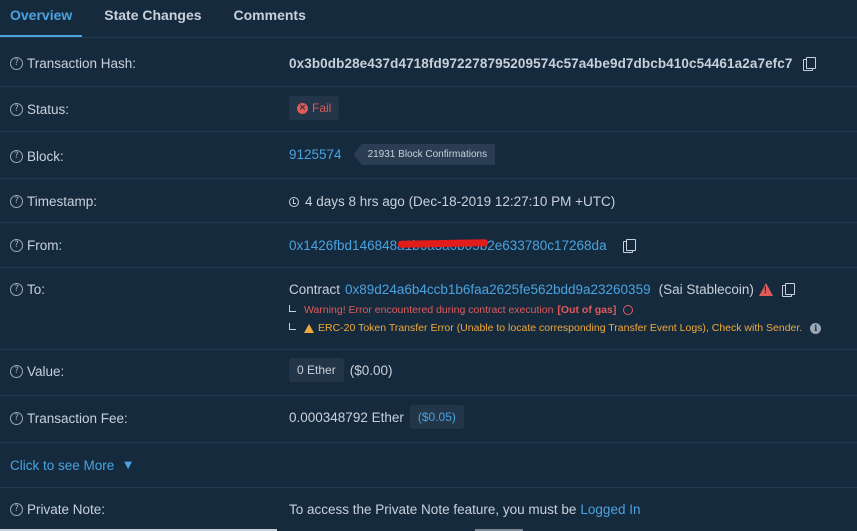  What do you see at coordinates (587, 310) in the screenshot?
I see `out-of-gas-label: [Out of gas]` at bounding box center [587, 310].